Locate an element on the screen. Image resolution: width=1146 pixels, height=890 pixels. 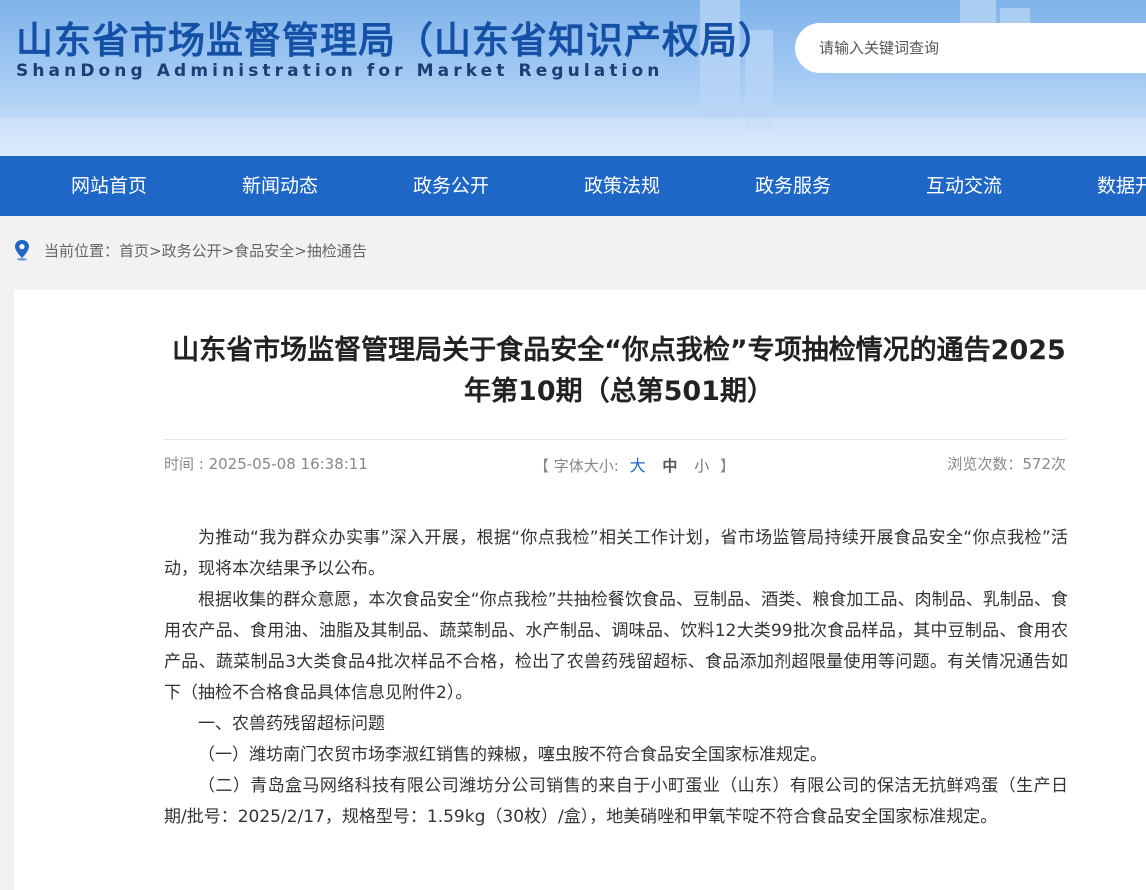
font-size-small-button: 小 is located at coordinates (701, 466).